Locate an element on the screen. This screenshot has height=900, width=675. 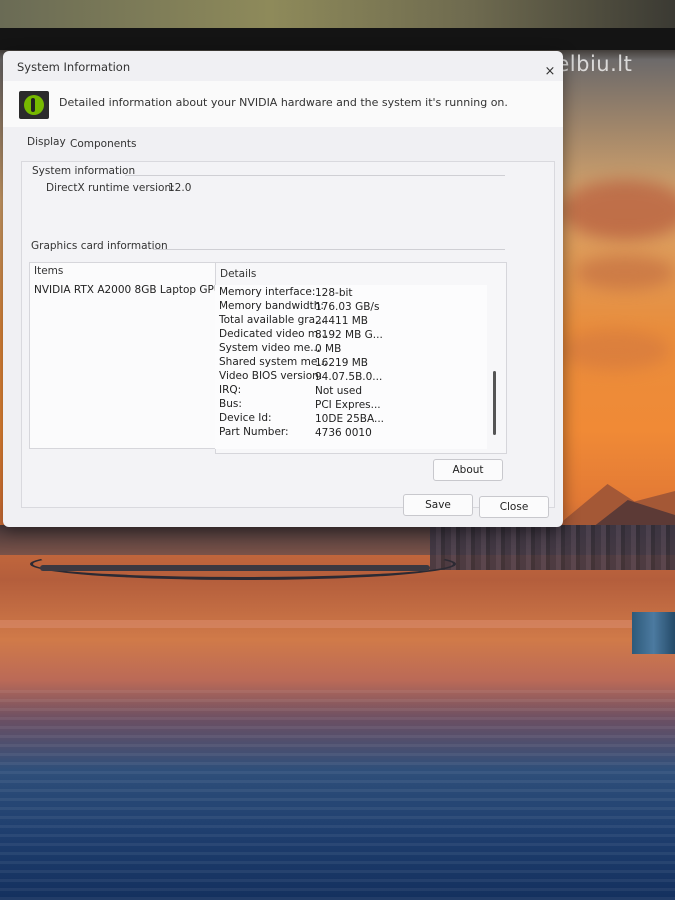
about-button: About is located at coordinates (468, 470).